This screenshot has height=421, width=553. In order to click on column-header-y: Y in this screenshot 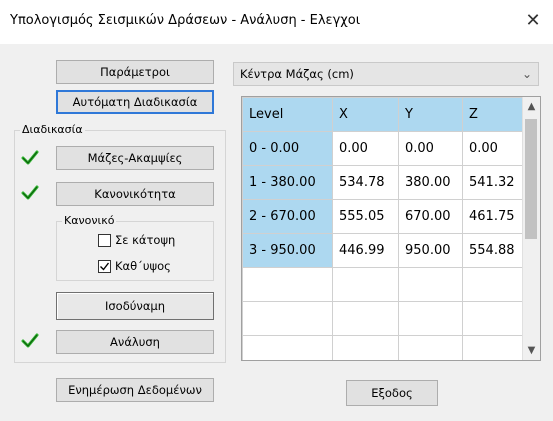, I will do `click(430, 114)`.